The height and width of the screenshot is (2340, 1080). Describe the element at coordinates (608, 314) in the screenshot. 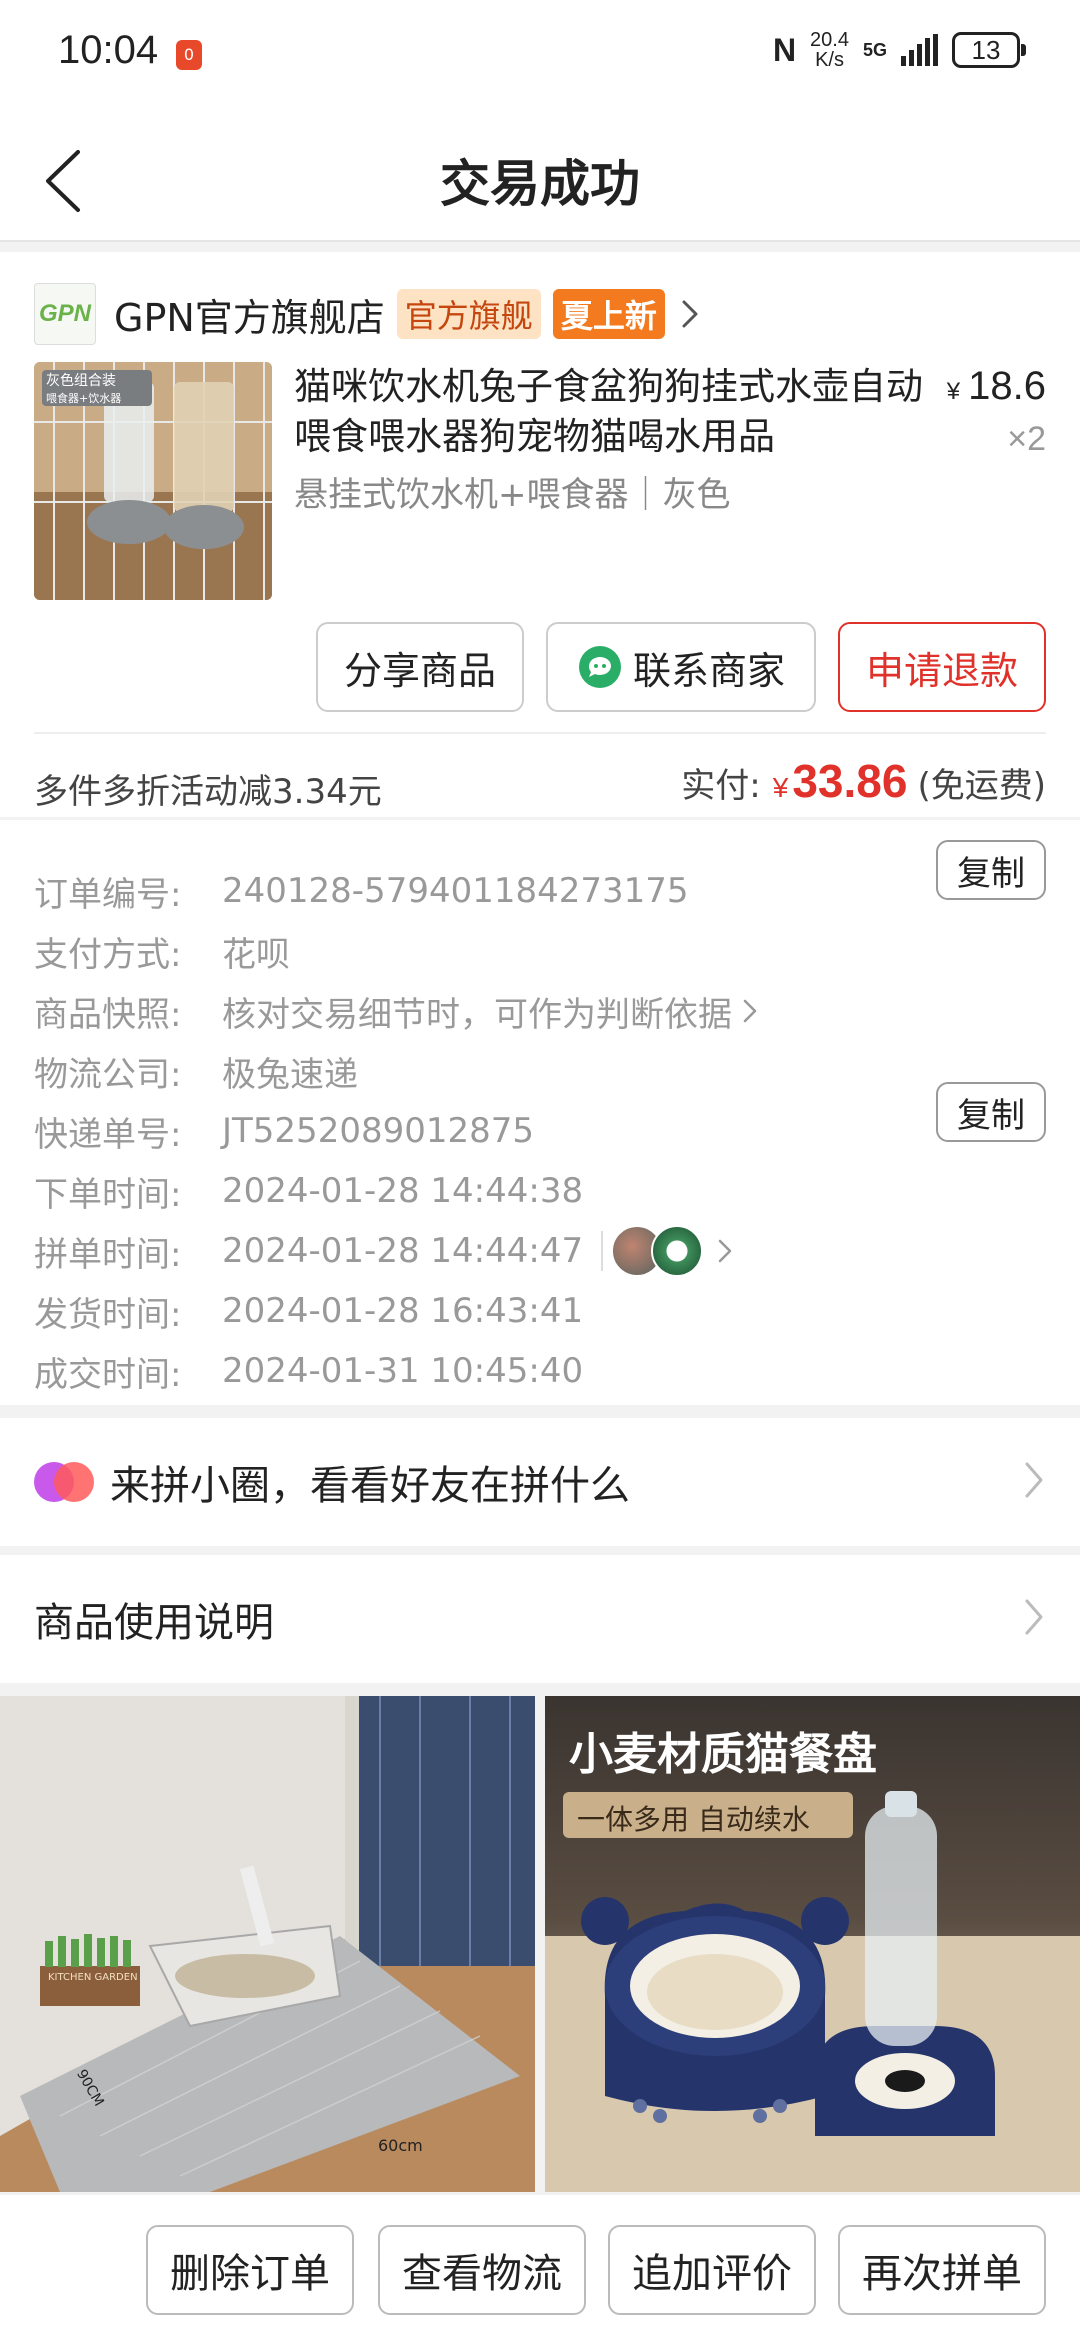

I see `new-arrival-tag: 夏上新` at that location.